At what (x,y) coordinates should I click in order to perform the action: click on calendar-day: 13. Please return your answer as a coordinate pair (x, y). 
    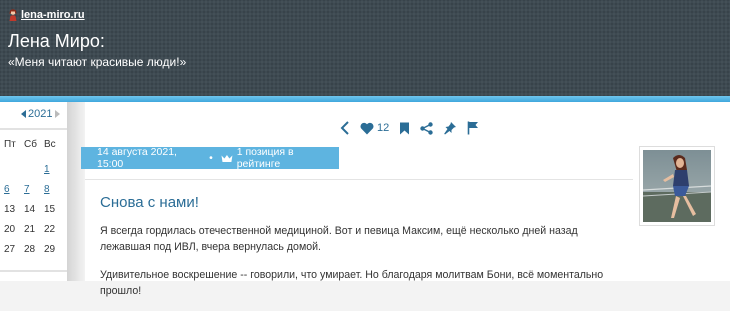
    Looking at the image, I should click on (10, 209).